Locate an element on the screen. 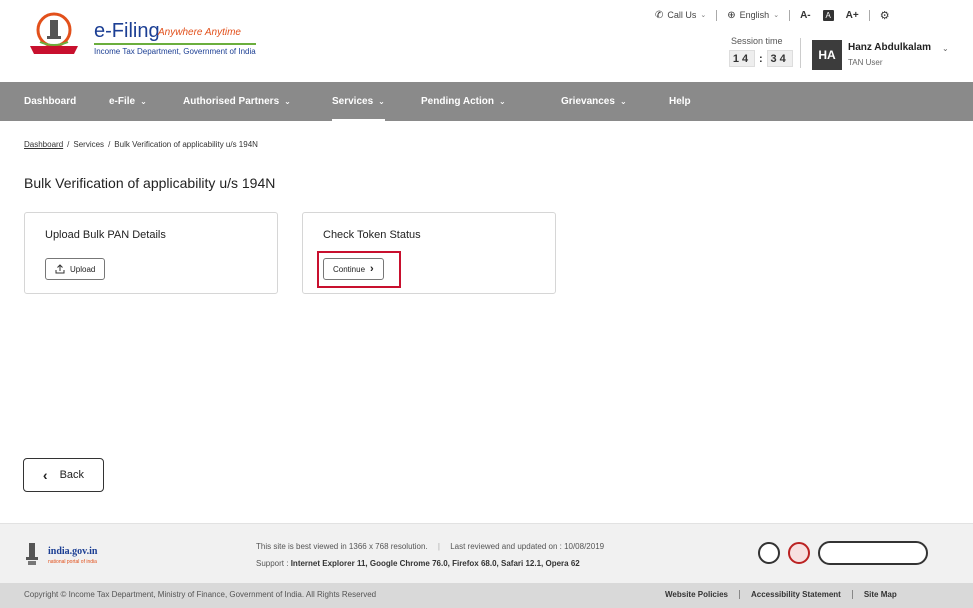 The height and width of the screenshot is (608, 973). nav-item-grievances: Grievances ⌄ is located at coordinates (594, 101).